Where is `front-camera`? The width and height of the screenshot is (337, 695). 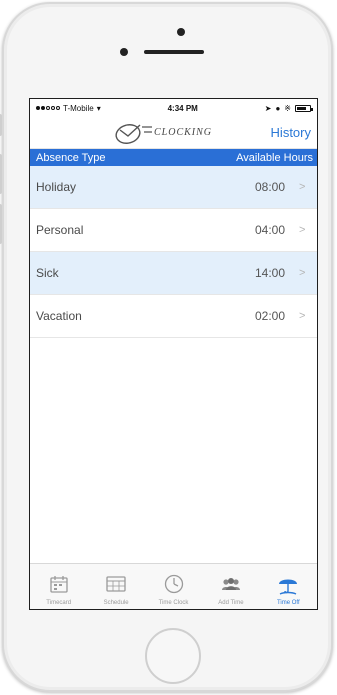
front-camera is located at coordinates (181, 32).